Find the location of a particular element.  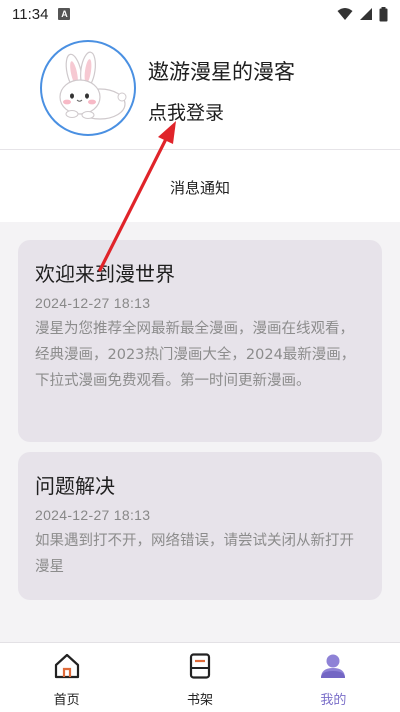

nav-item-bookshelf: 书架 is located at coordinates (199, 677).